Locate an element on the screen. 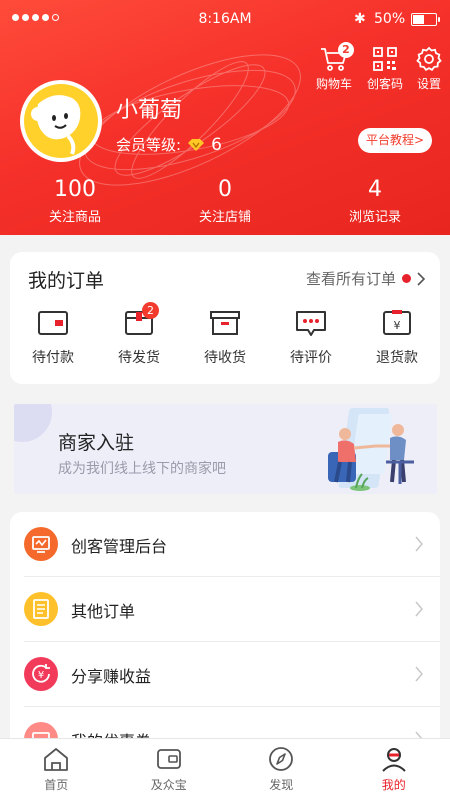 Image resolution: width=450 pixels, height=800 pixels. tab-home: 首页 is located at coordinates (56, 769).